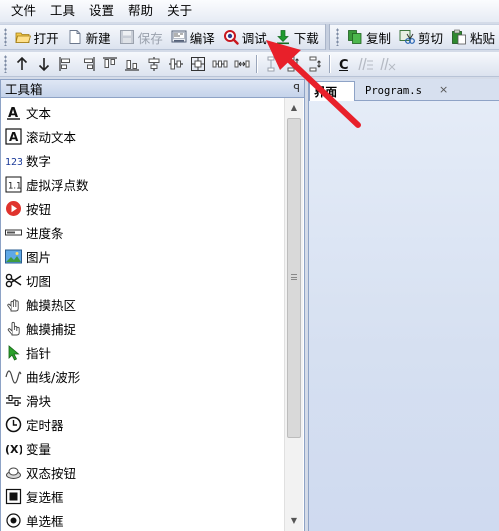 This screenshot has height=531, width=499. Describe the element at coordinates (142, 376) in the screenshot. I see `toolbox-item-waveform: 曲线/波形` at that location.